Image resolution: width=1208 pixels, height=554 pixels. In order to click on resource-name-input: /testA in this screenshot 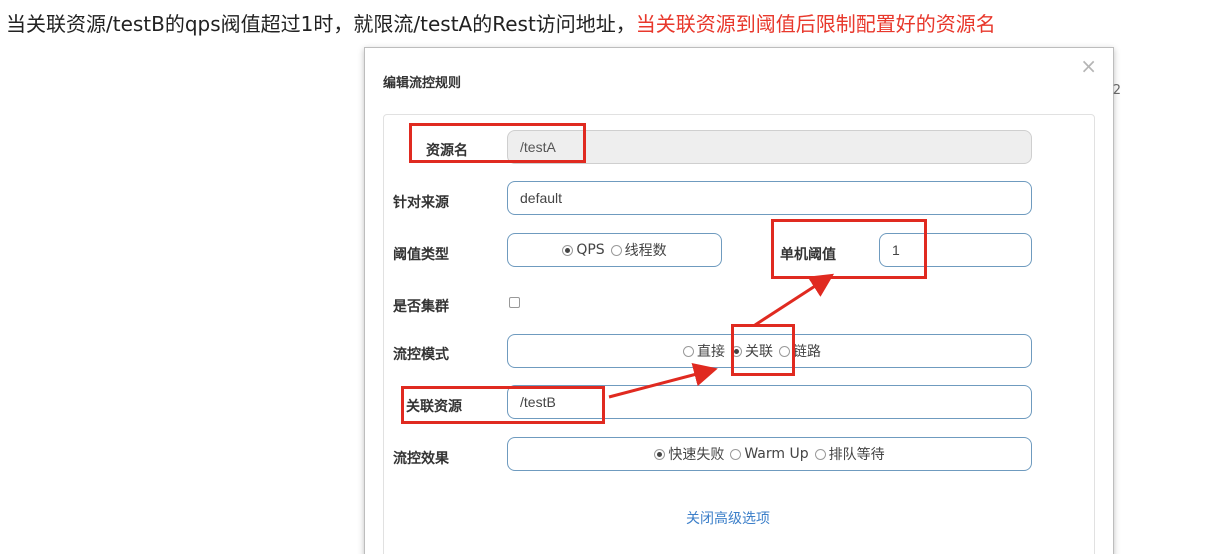, I will do `click(769, 147)`.